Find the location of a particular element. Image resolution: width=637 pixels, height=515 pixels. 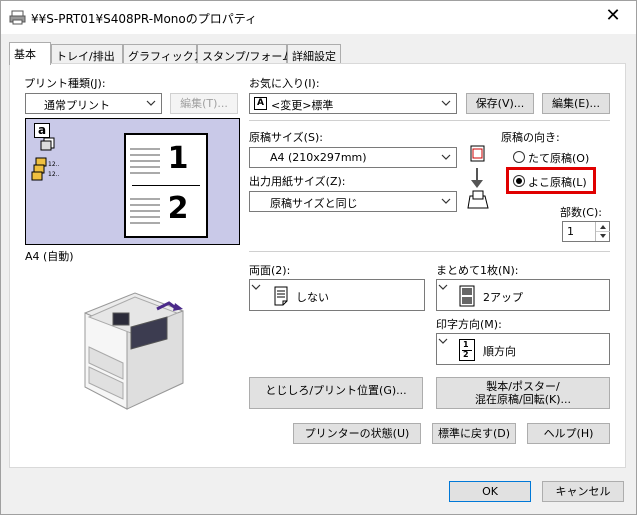

duplex-select: しない is located at coordinates (337, 295).